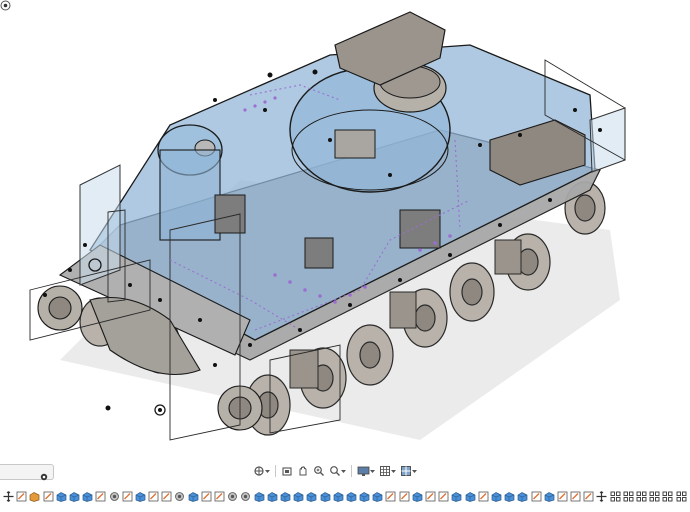 The height and width of the screenshot is (512, 690). I want to click on navigation-toolbar, so click(335, 471).